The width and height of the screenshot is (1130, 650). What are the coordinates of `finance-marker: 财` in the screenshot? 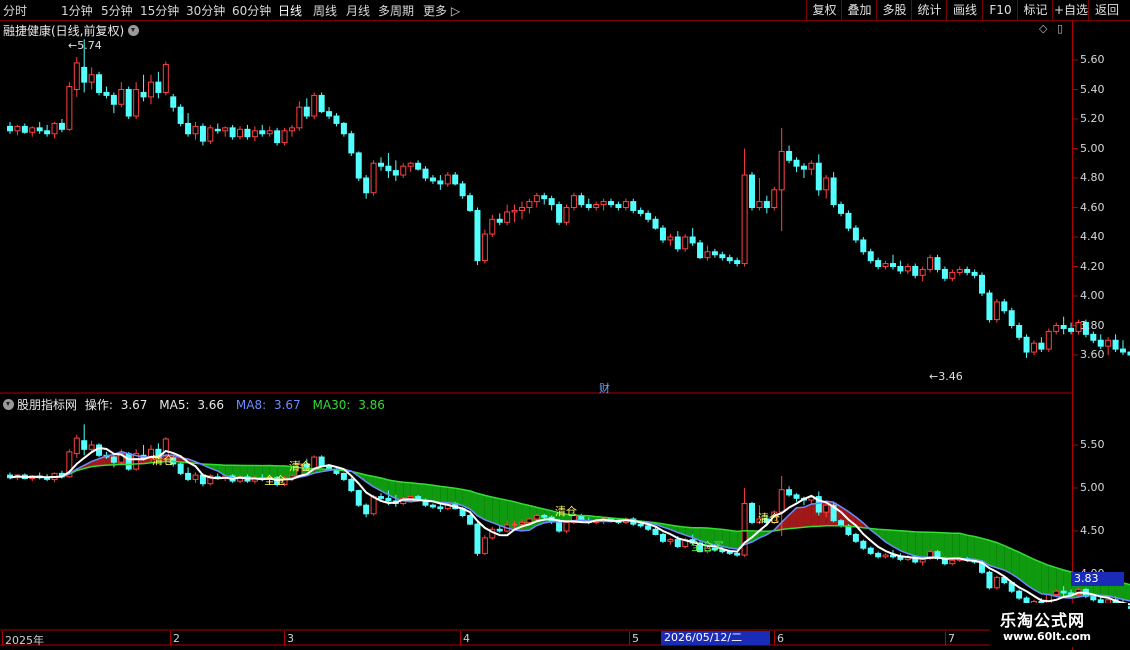 It's located at (604, 388).